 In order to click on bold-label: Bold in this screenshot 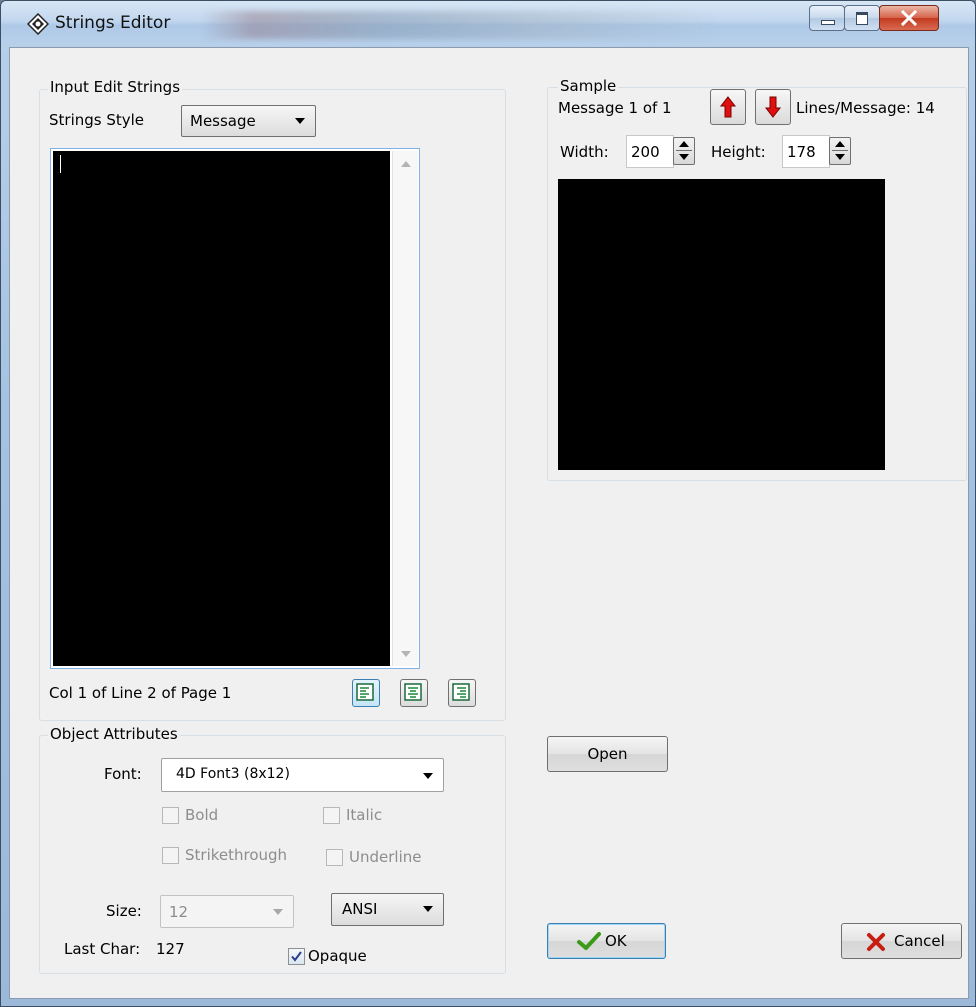, I will do `click(202, 815)`.